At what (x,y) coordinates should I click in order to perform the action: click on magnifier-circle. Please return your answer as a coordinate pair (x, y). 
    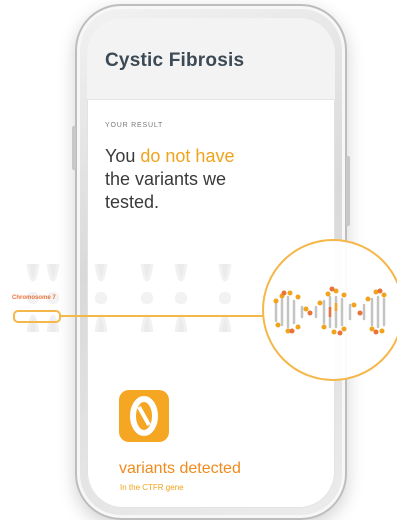
    Looking at the image, I should click on (329, 310).